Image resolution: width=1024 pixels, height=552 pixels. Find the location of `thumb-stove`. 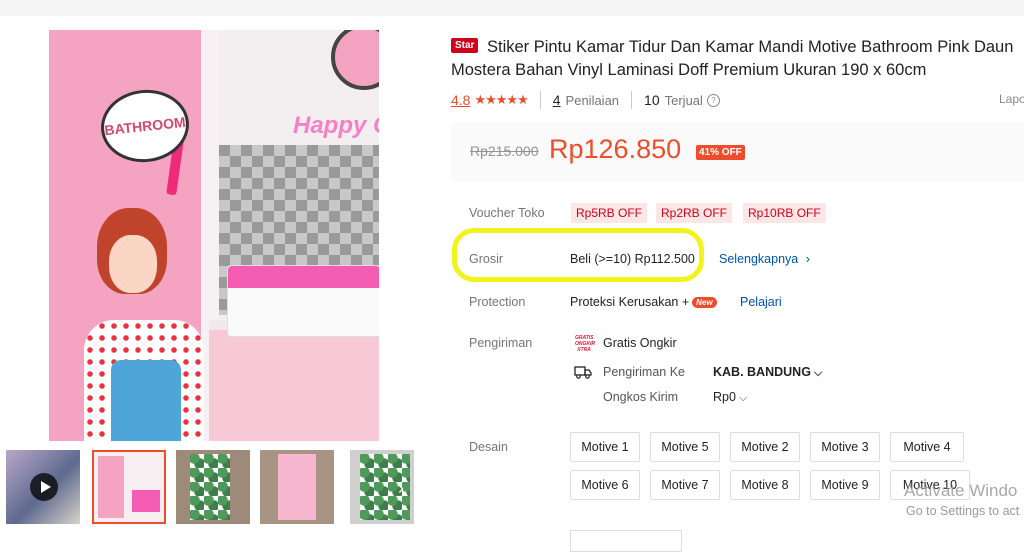

thumb-stove is located at coordinates (146, 501).